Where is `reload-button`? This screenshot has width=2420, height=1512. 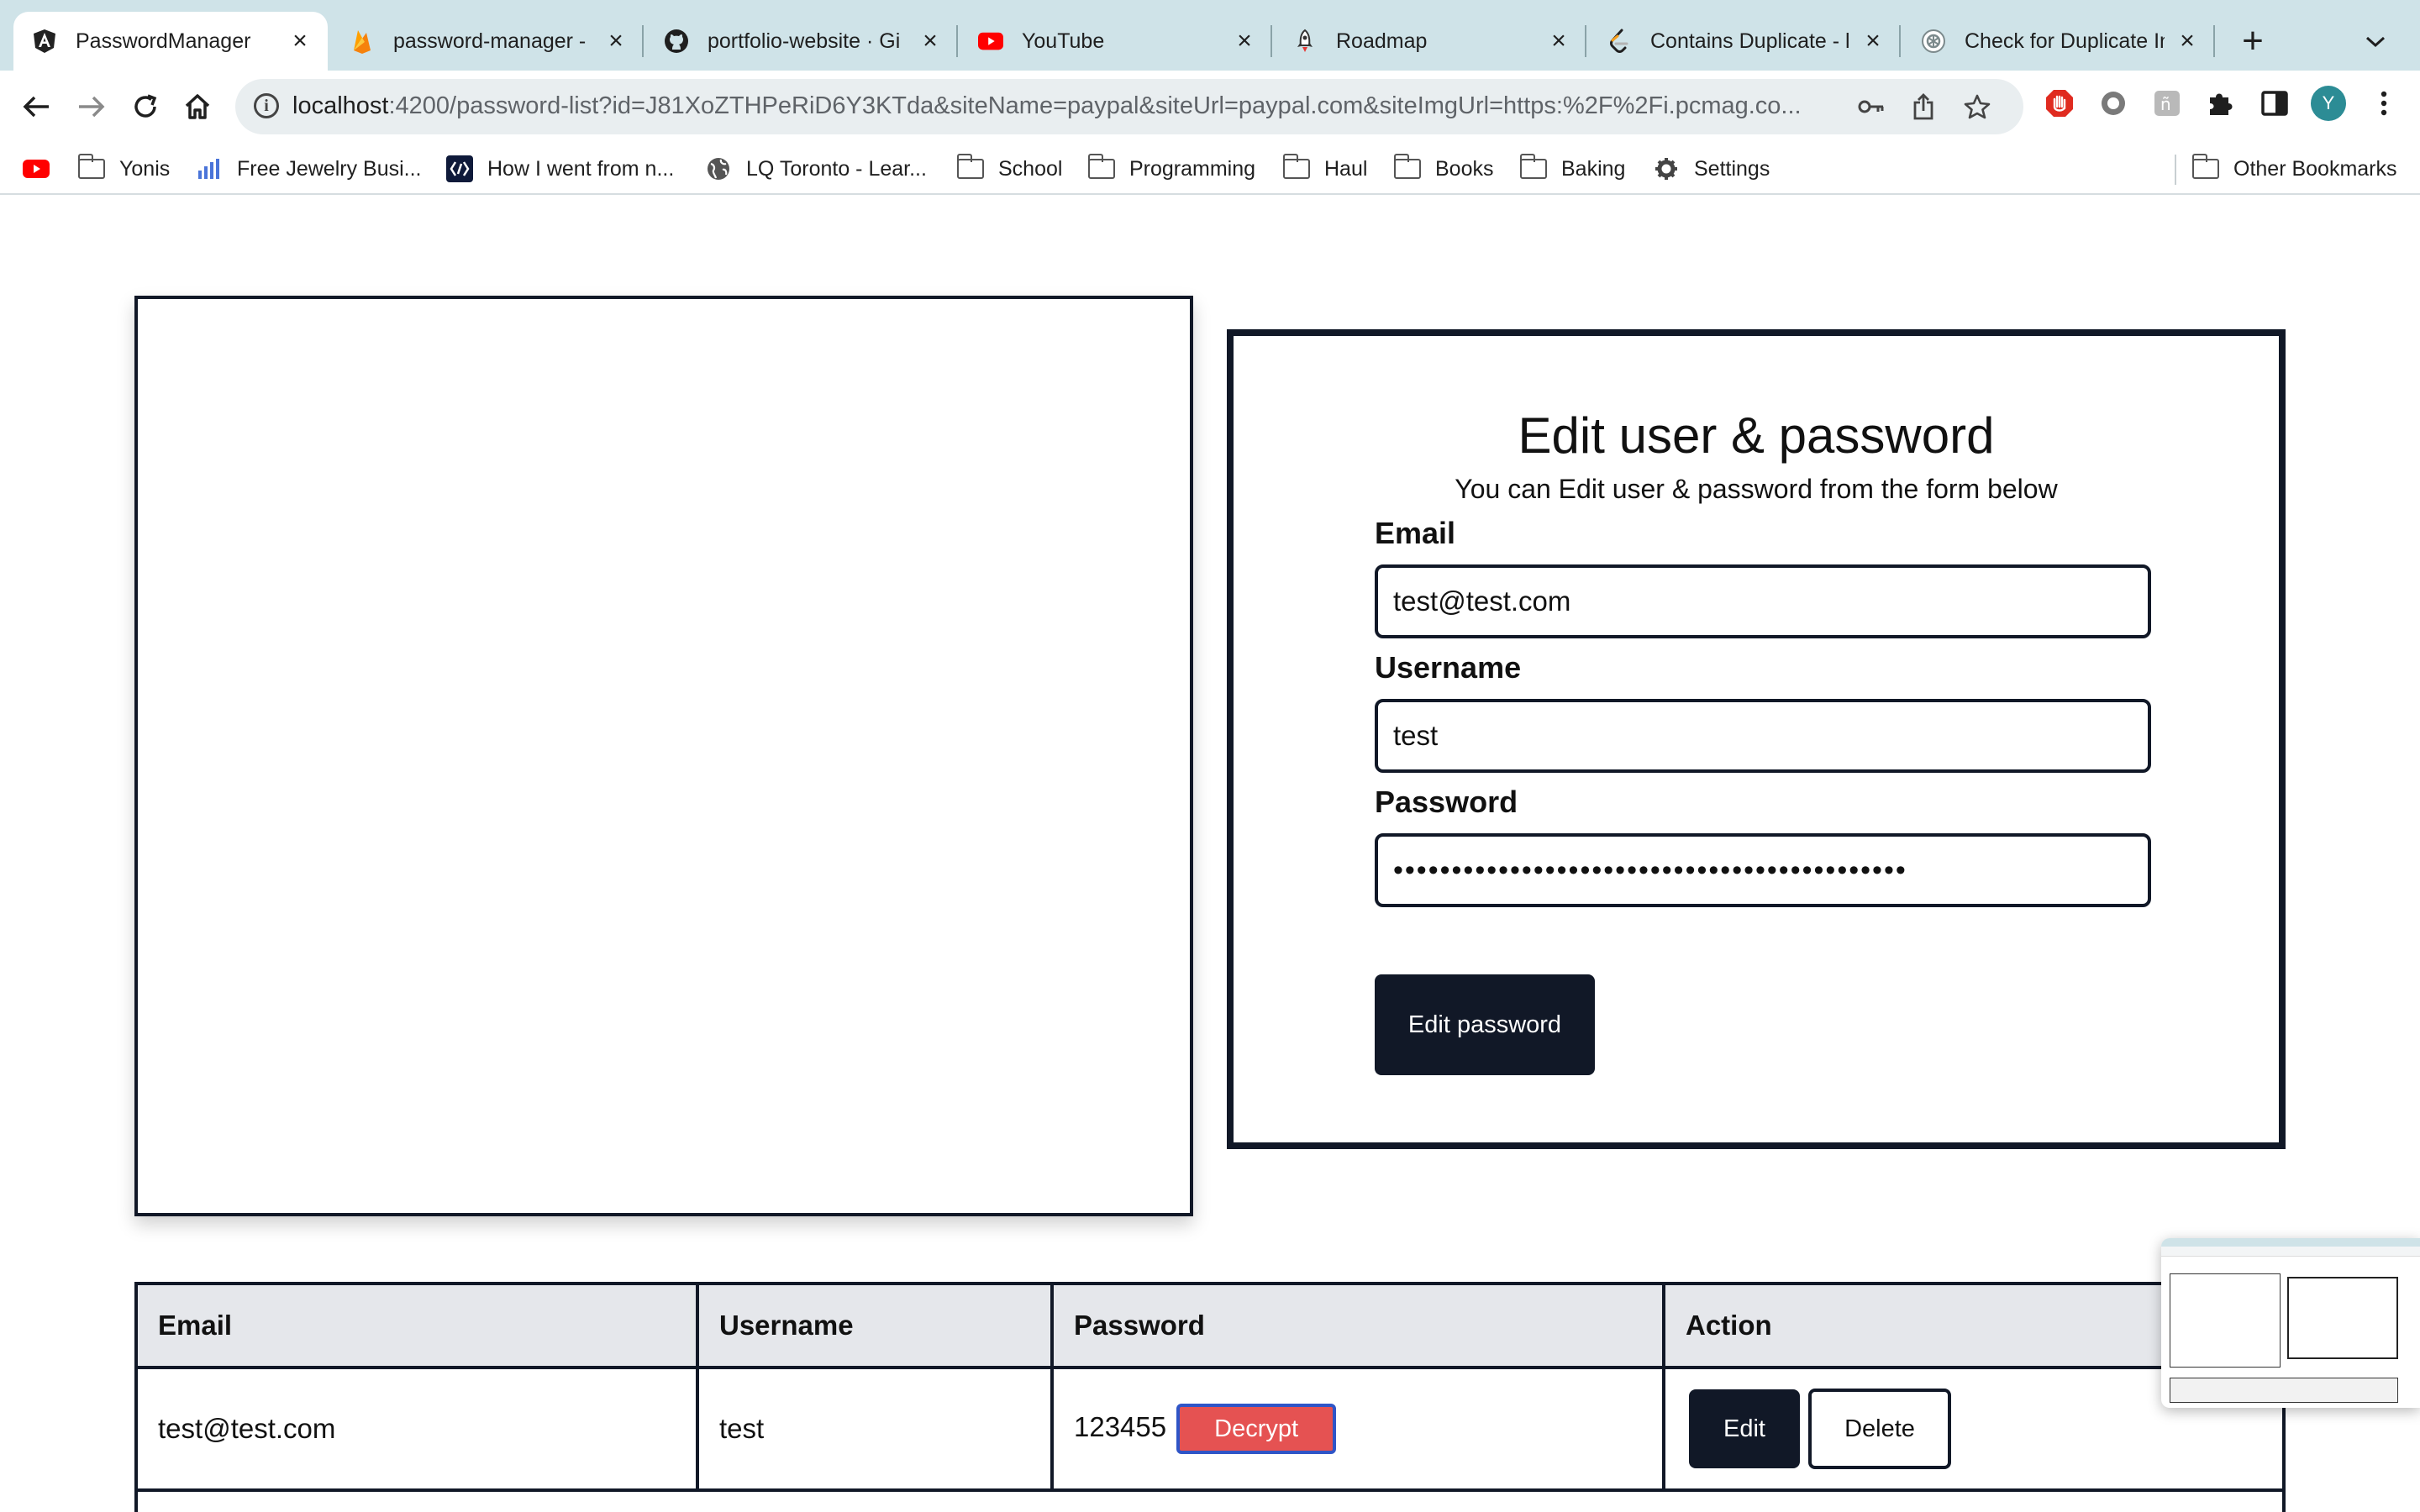 reload-button is located at coordinates (146, 106).